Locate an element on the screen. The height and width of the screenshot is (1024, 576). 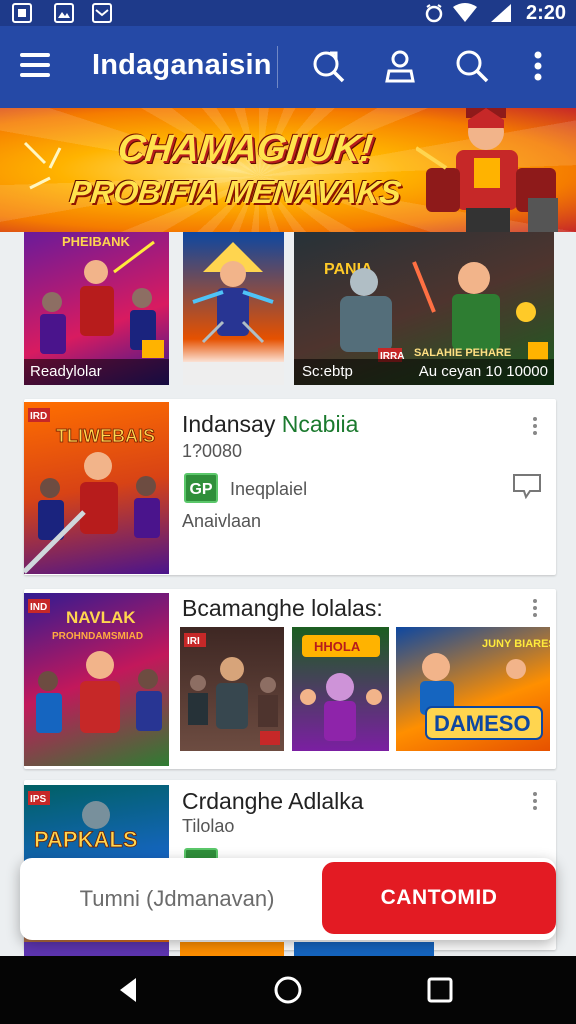
card-1-footer: Anaivlaan is located at coordinates (222, 521).